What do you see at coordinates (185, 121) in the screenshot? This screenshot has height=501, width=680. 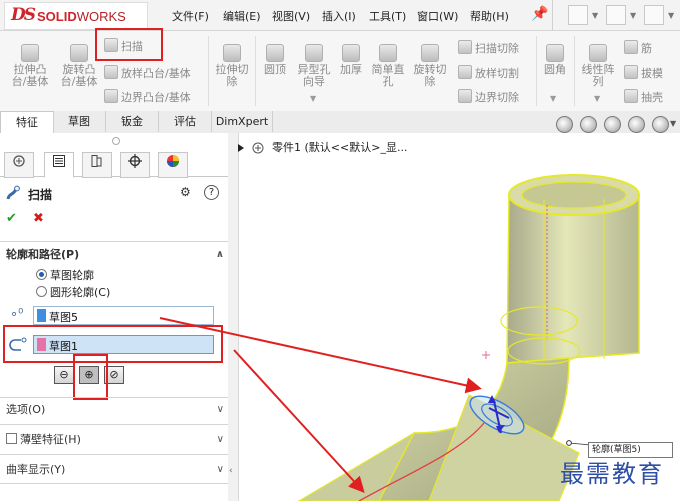 I see `tab-evaluate: 评估` at bounding box center [185, 121].